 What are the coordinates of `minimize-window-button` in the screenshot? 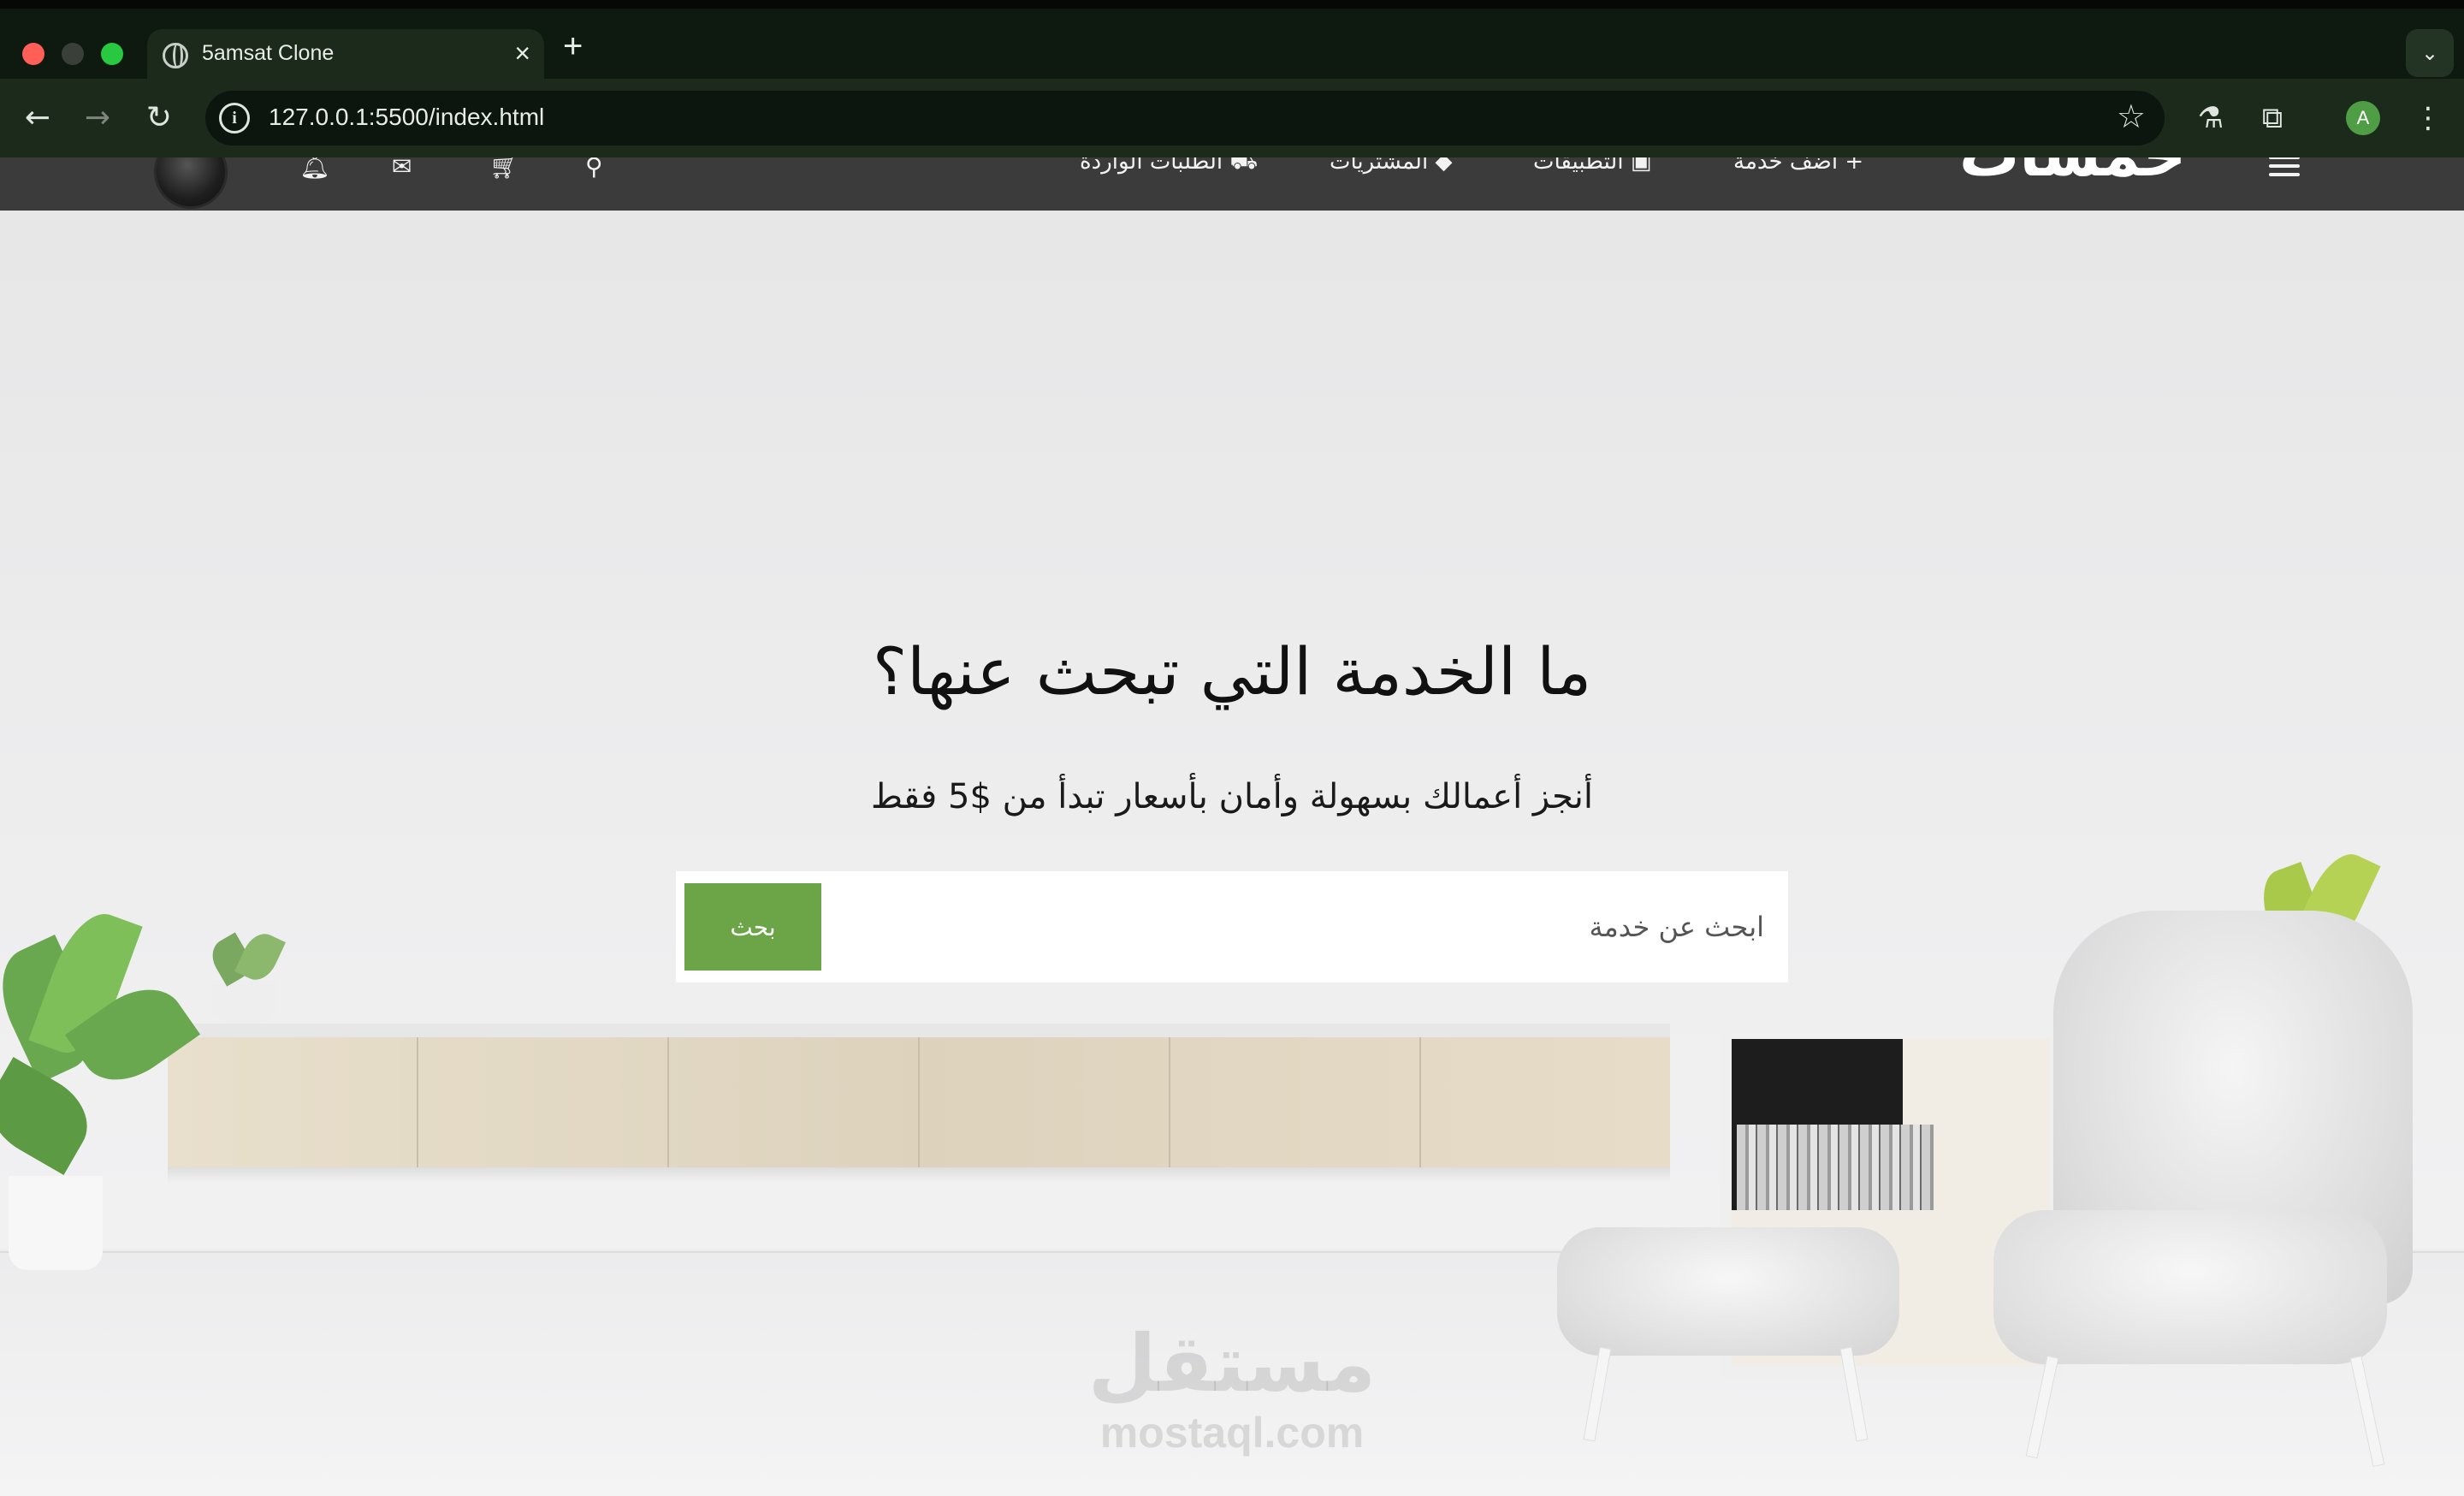 It's located at (73, 54).